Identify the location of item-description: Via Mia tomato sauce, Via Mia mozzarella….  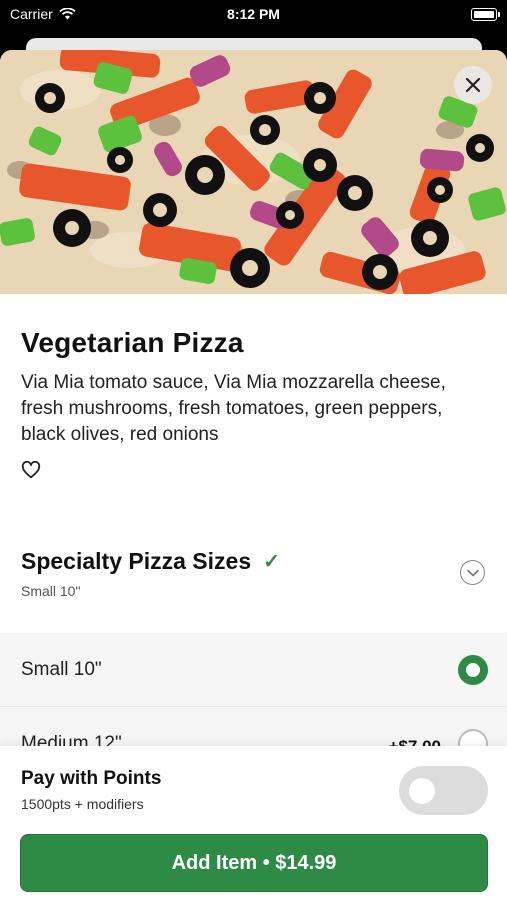
(233, 408).